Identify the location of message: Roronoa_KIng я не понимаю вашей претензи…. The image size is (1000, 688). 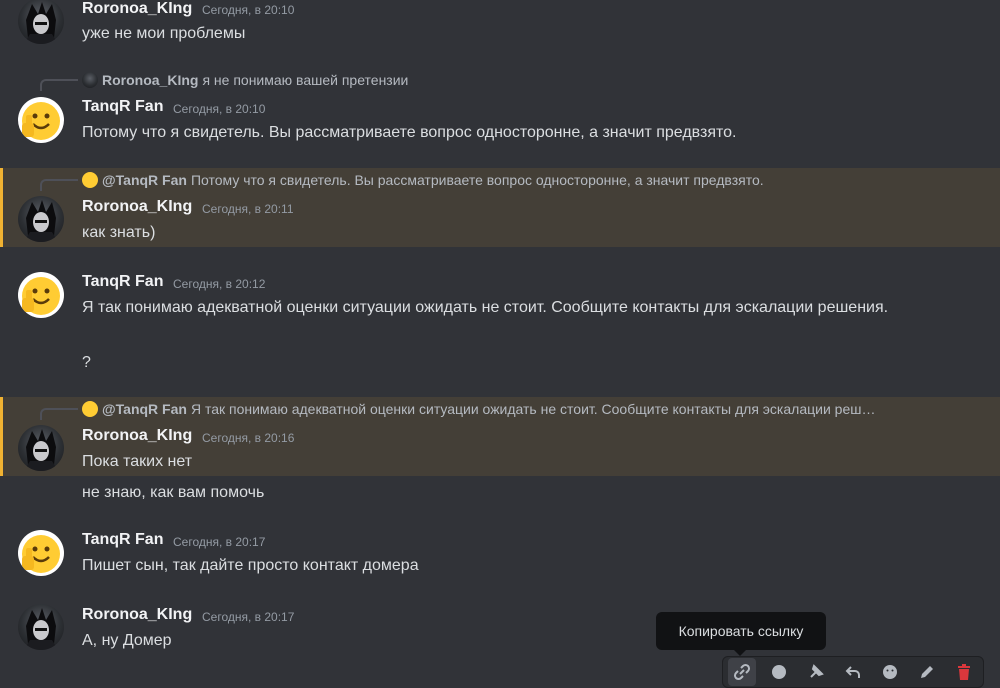
(500, 111).